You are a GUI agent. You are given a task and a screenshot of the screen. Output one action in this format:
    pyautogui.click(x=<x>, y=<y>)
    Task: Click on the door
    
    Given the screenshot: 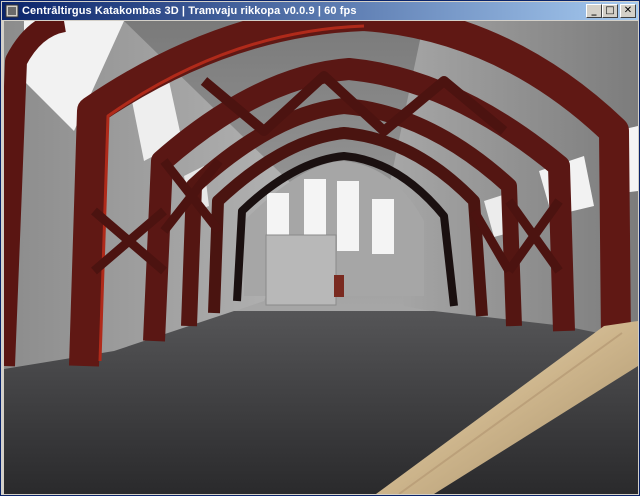 What is the action you would take?
    pyautogui.click(x=339, y=286)
    